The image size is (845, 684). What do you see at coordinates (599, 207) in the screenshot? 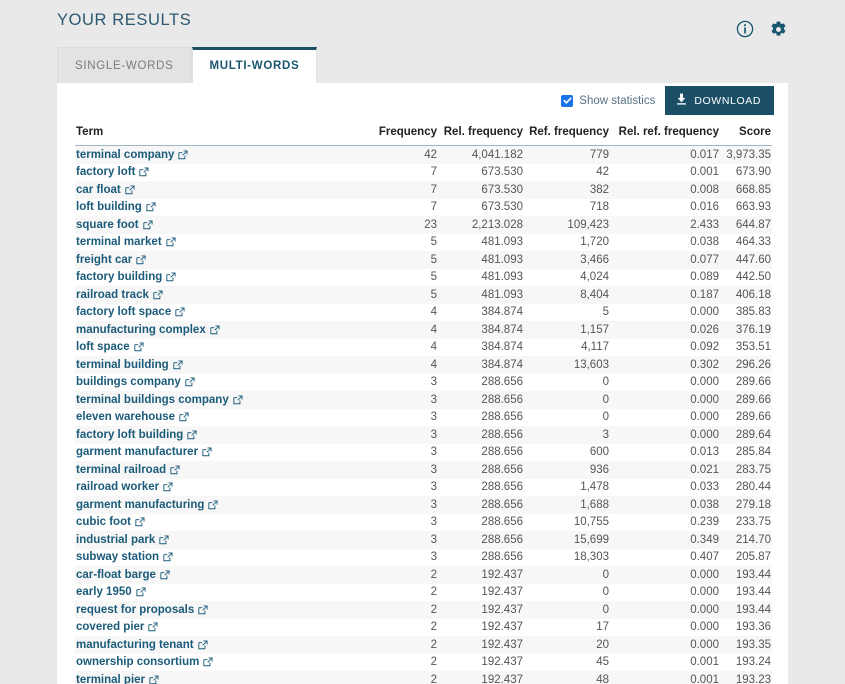
I see `cell-ref-frequency: 718` at bounding box center [599, 207].